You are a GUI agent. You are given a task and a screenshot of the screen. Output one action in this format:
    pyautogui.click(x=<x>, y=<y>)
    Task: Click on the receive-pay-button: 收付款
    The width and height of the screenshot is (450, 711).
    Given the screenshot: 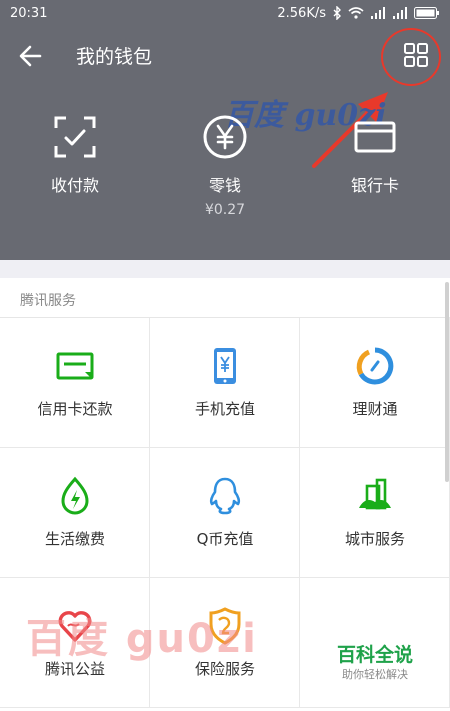 What is the action you would take?
    pyautogui.click(x=75, y=155)
    